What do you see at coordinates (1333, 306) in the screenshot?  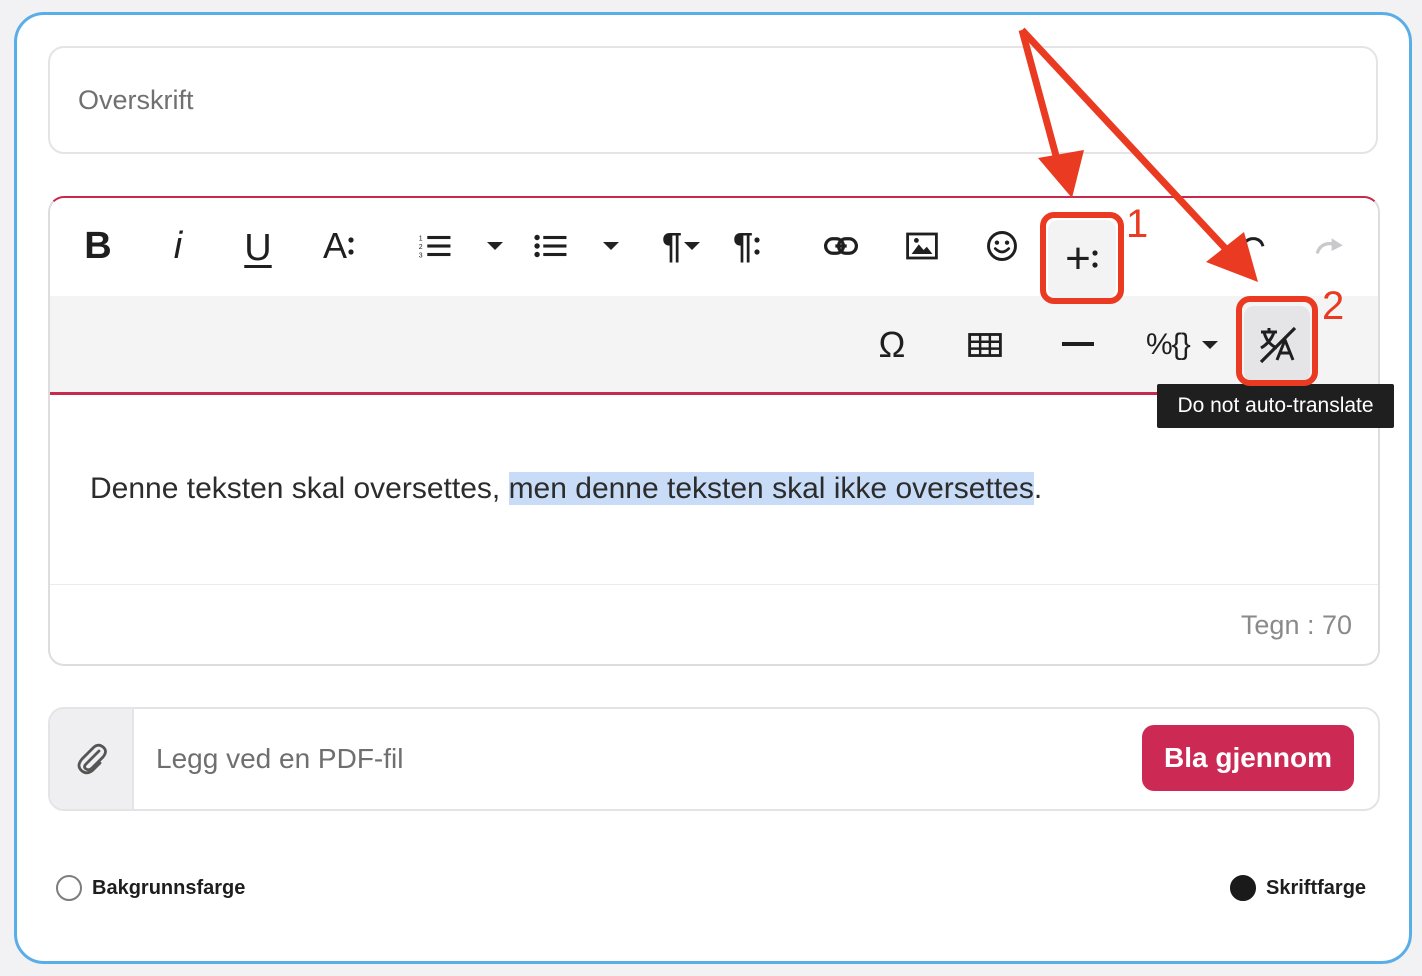 I see `annotation-label-2: 2` at bounding box center [1333, 306].